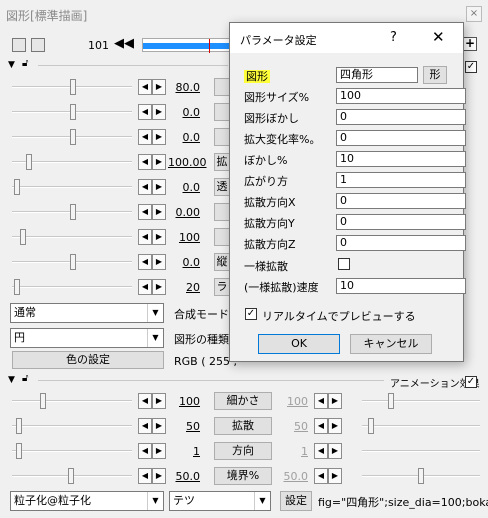 This screenshot has width=488, height=518. I want to click on close-button: ×, so click(474, 14).